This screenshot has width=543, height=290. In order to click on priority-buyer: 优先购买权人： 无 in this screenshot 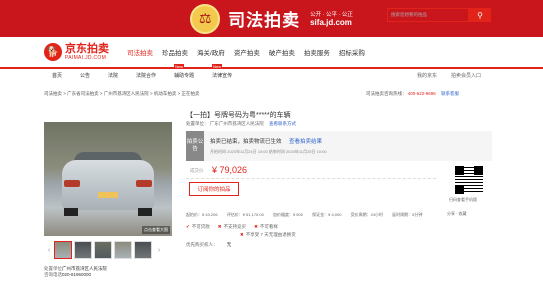, I will do `click(208, 245)`.